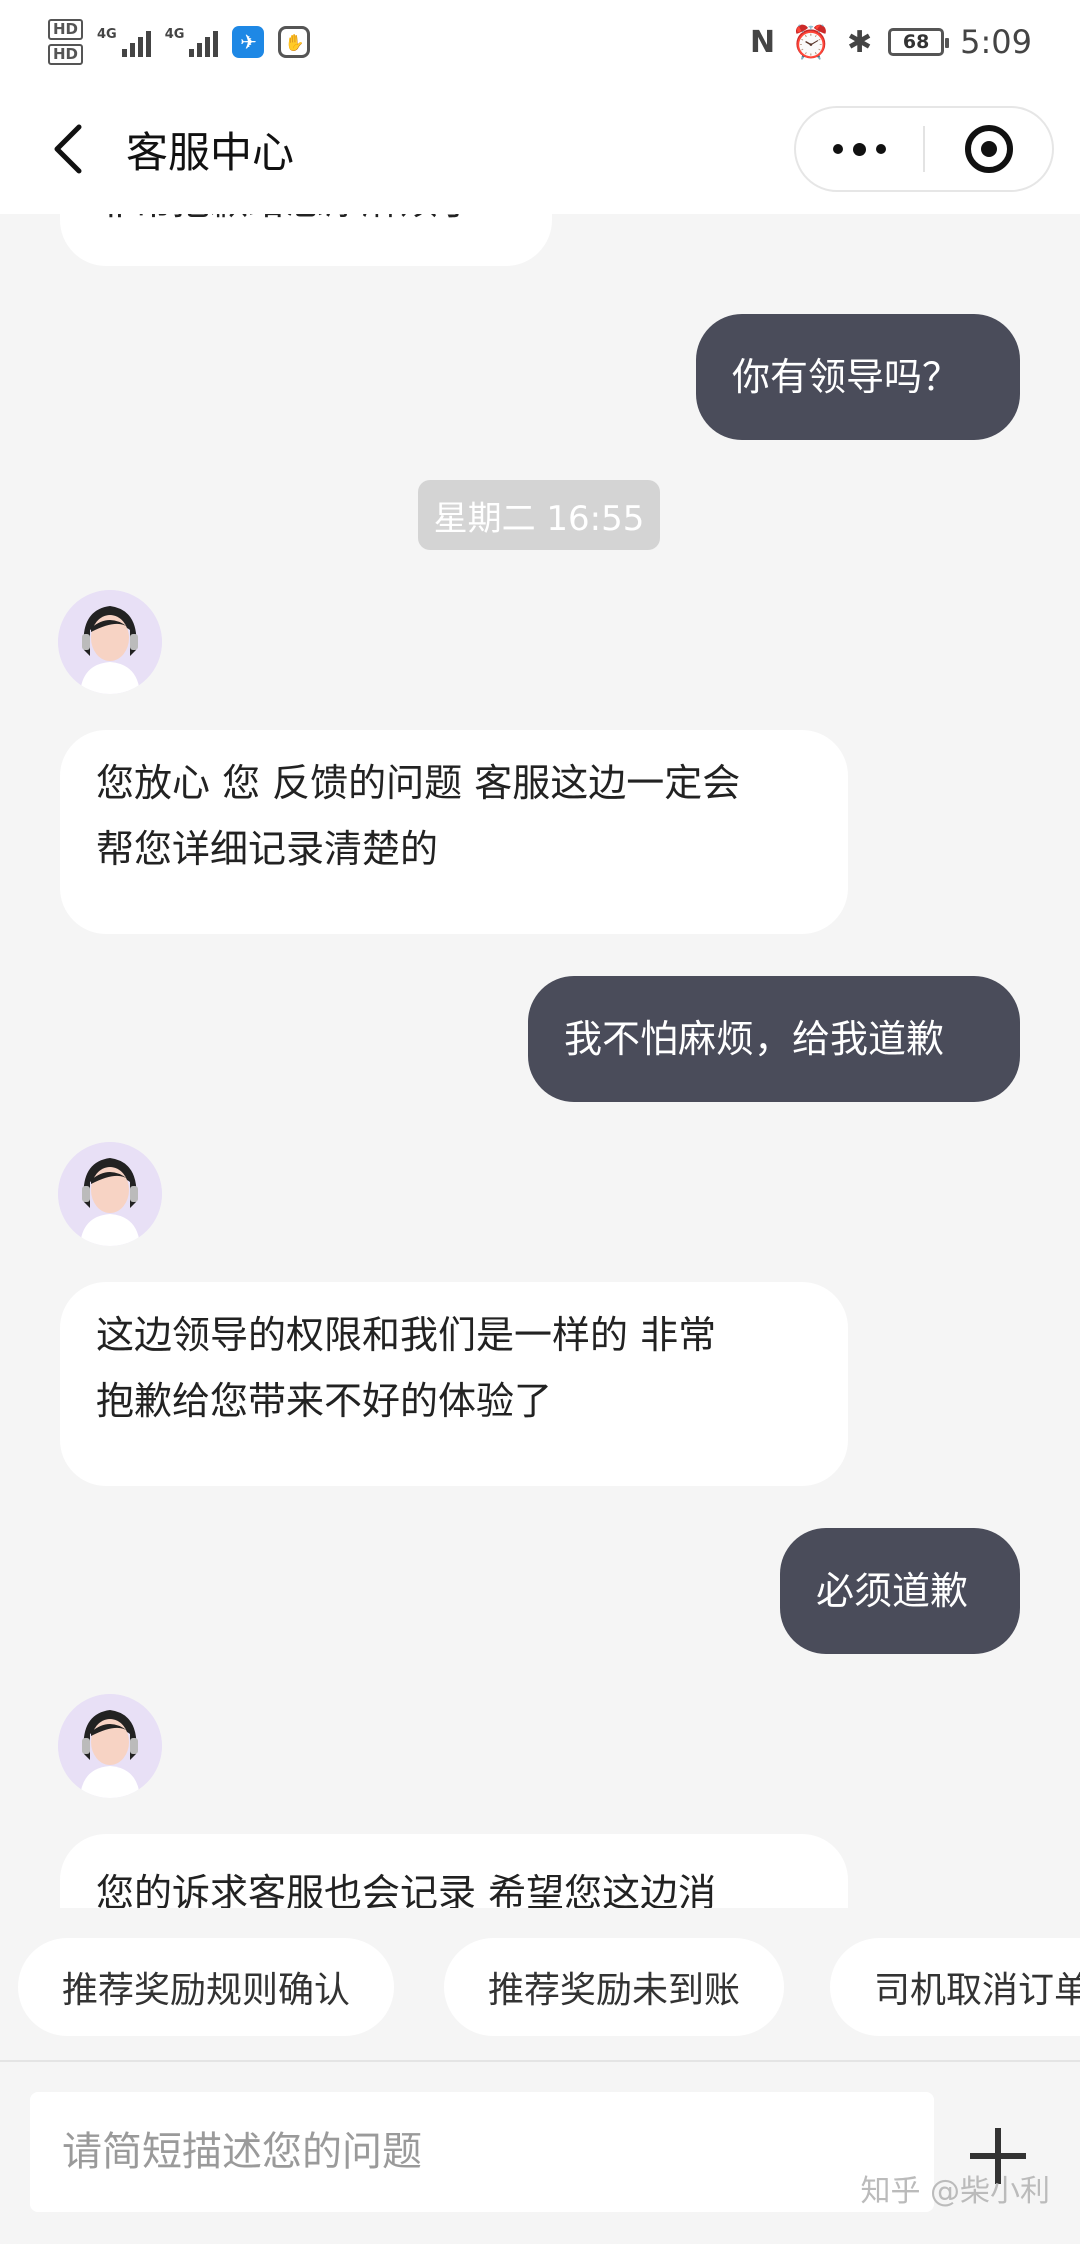  What do you see at coordinates (754, 1039) in the screenshot?
I see `message-text: 我不怕麻烦，给我道歉` at bounding box center [754, 1039].